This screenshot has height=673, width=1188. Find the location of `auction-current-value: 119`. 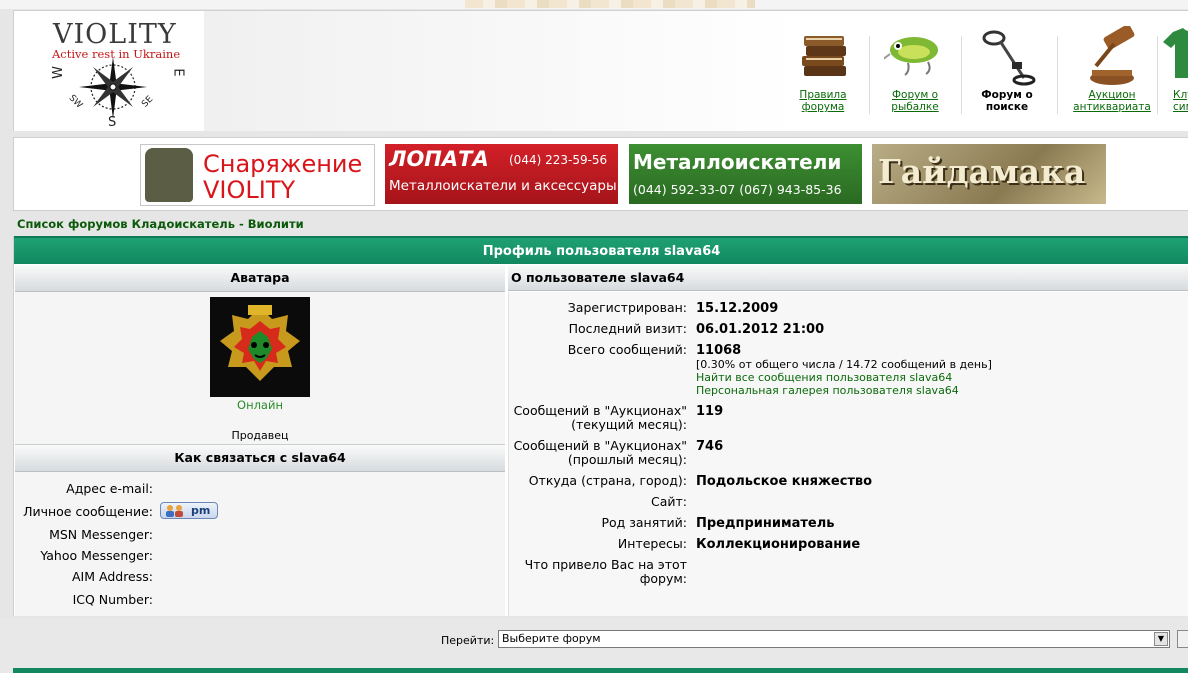

auction-current-value: 119 is located at coordinates (710, 411).